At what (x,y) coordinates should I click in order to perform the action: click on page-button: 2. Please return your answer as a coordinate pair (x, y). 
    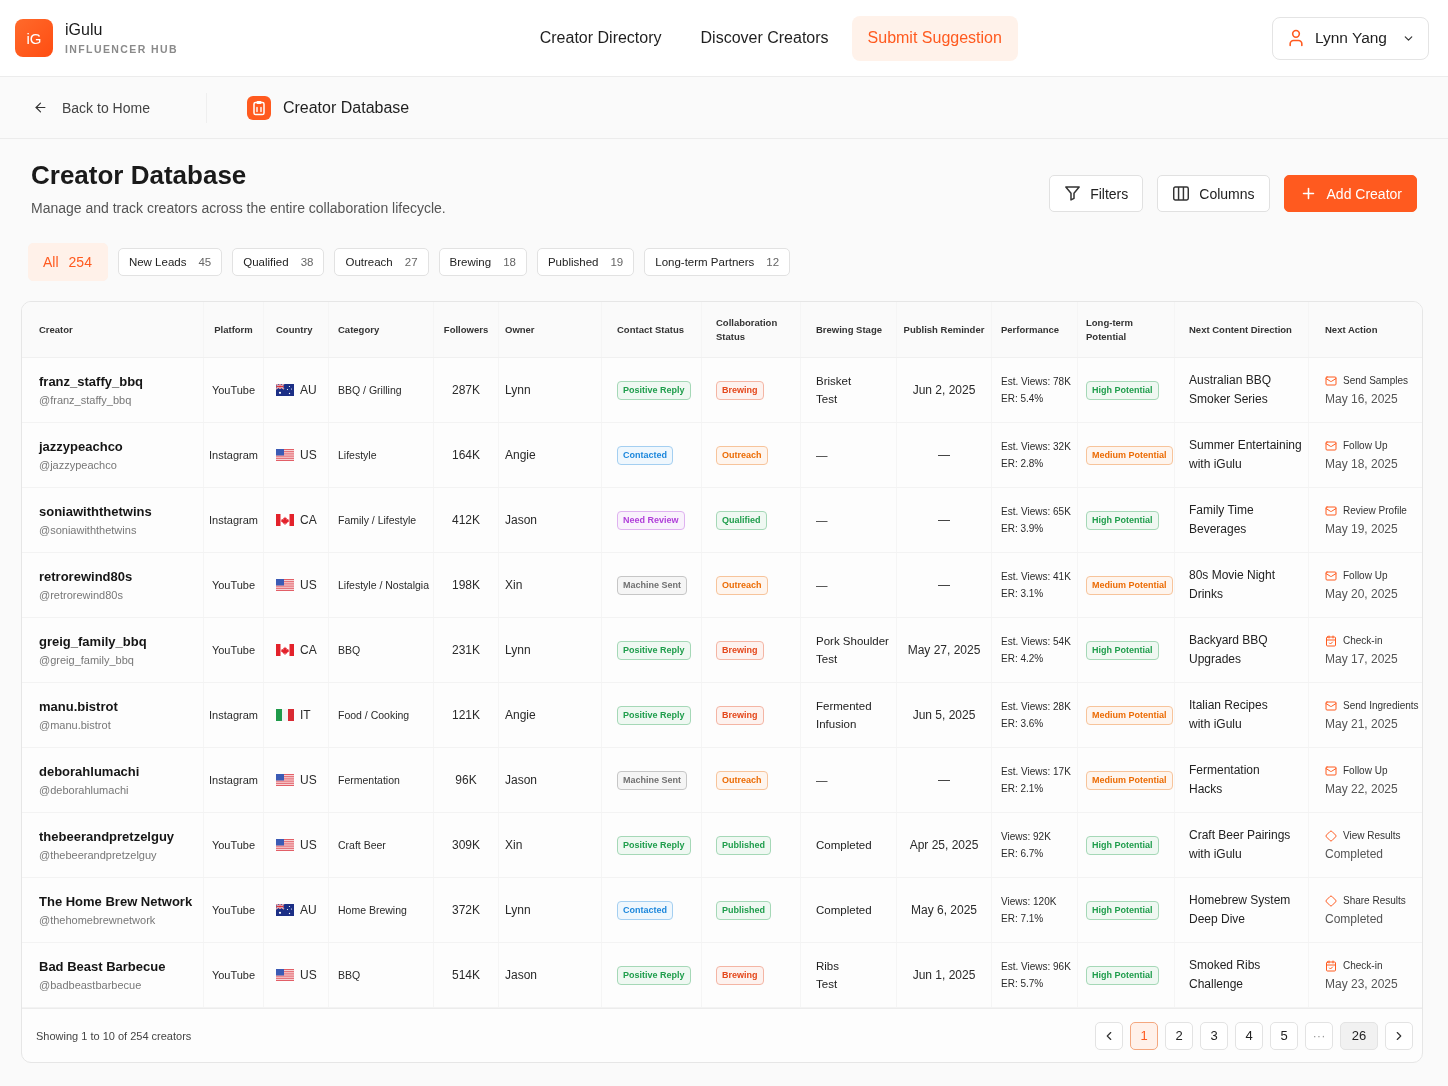
    Looking at the image, I should click on (1179, 1035).